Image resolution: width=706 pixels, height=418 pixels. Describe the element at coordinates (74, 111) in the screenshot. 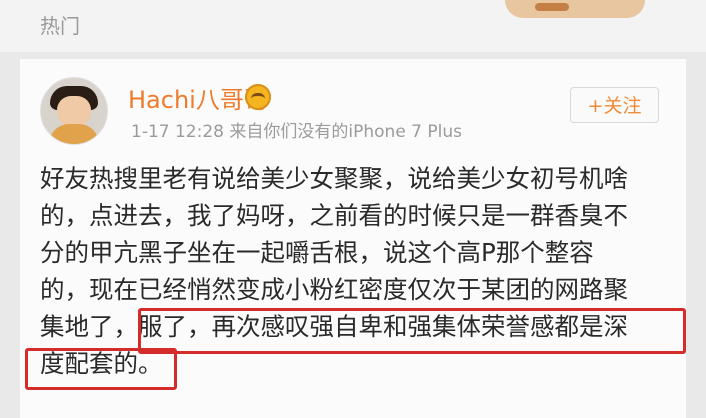

I see `avatar` at that location.